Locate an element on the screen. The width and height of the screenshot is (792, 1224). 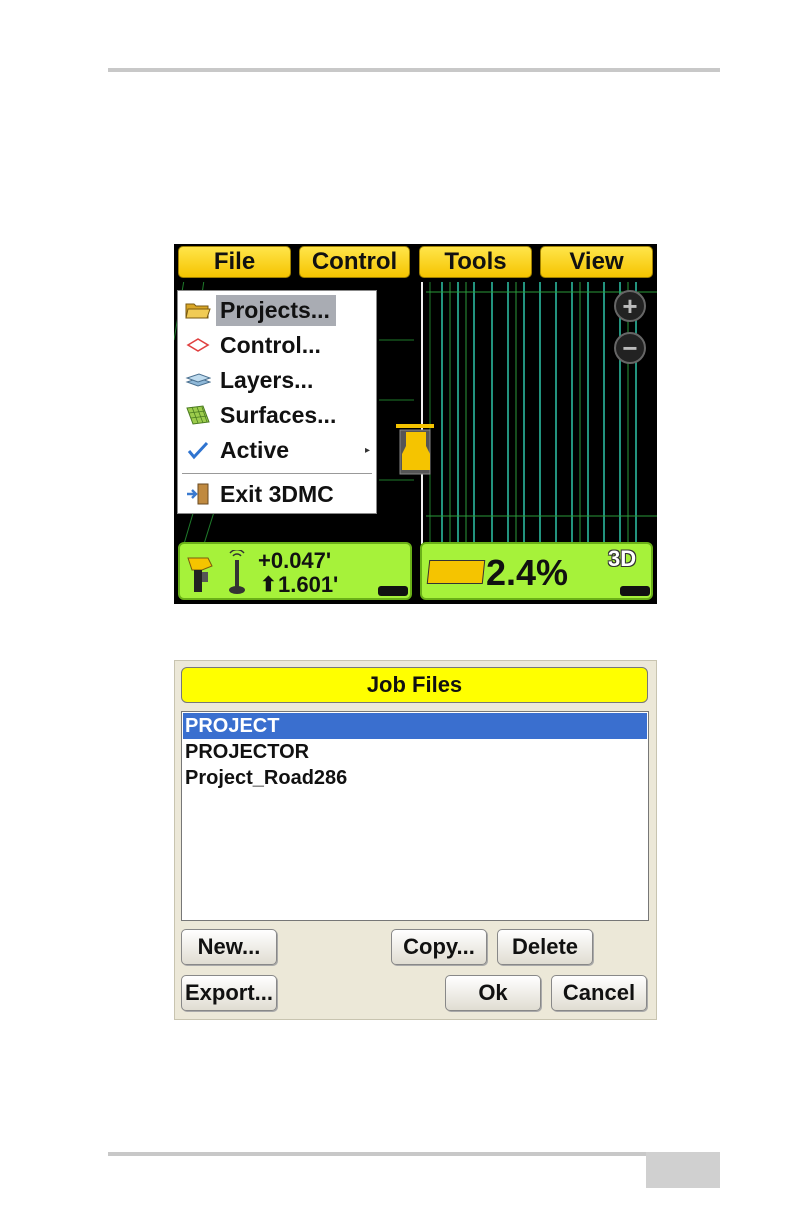
list-item: PROJECTOR is located at coordinates (415, 752).